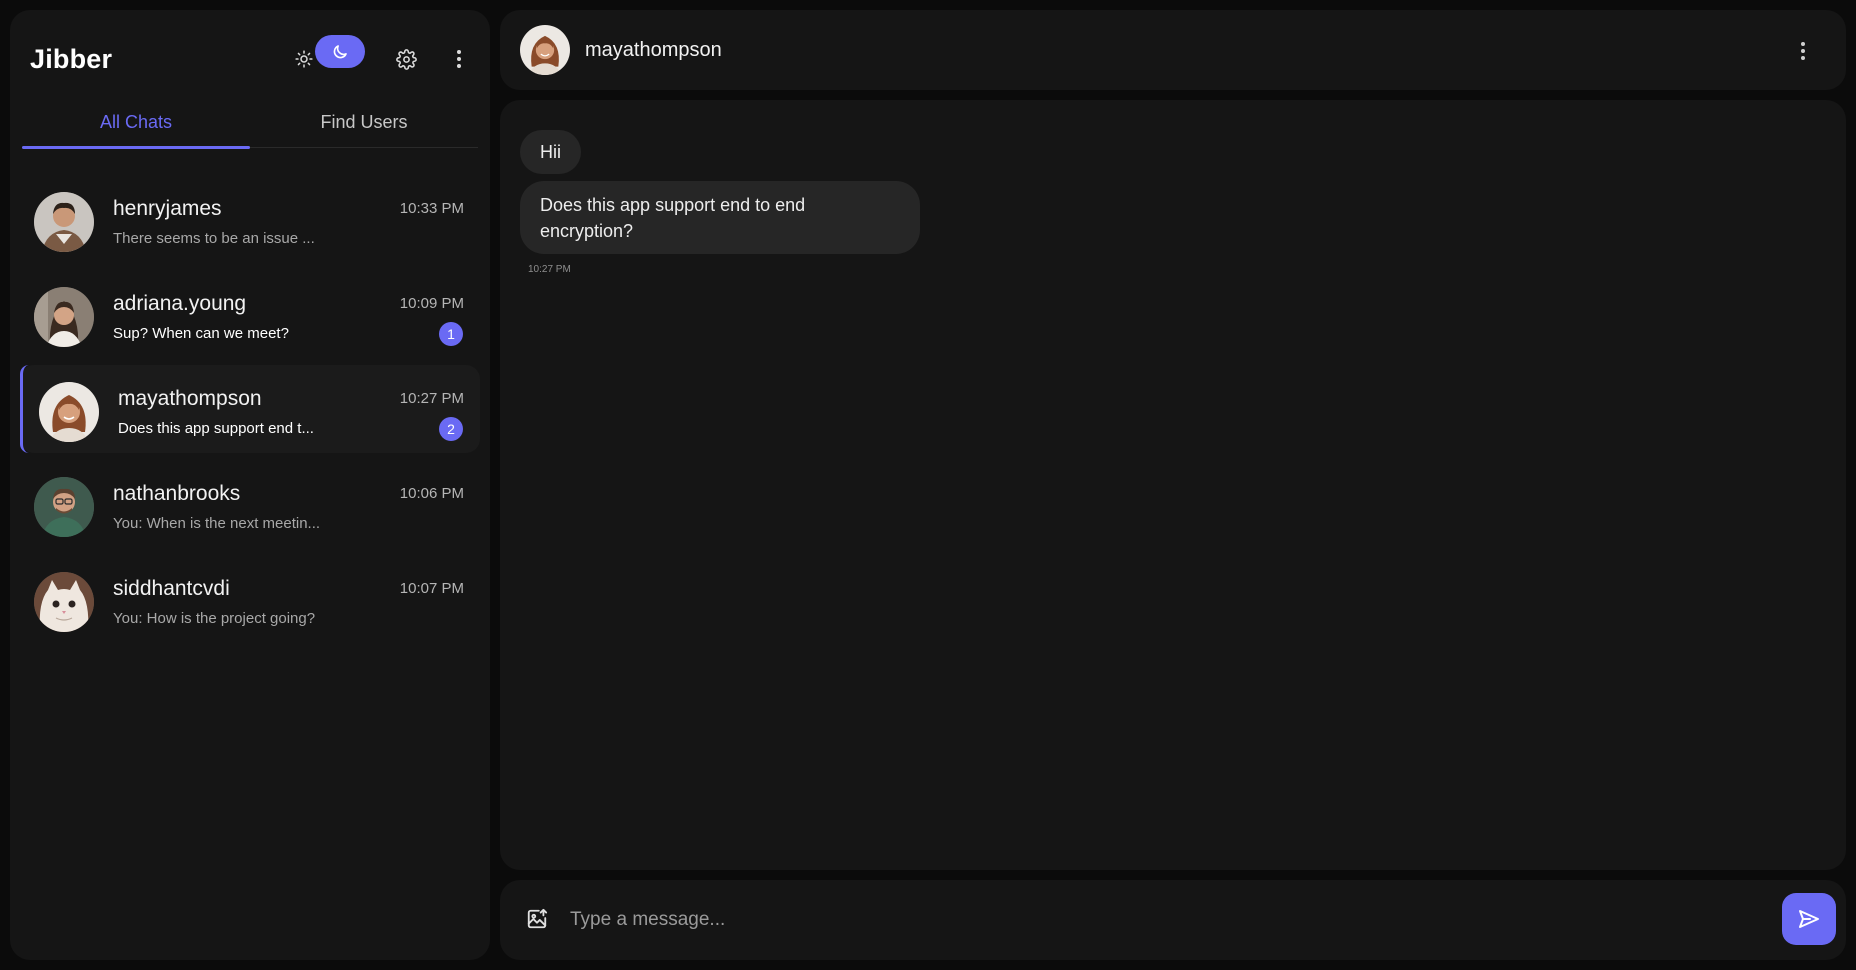  Describe the element at coordinates (190, 398) in the screenshot. I see `chat-name: mayathompson` at that location.